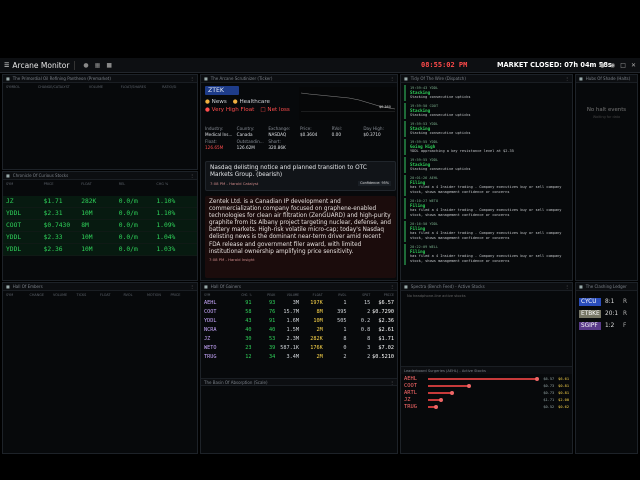 The width and height of the screenshot is (640, 480). Describe the element at coordinates (623, 65) in the screenshot. I see `window-icon: □` at that location.